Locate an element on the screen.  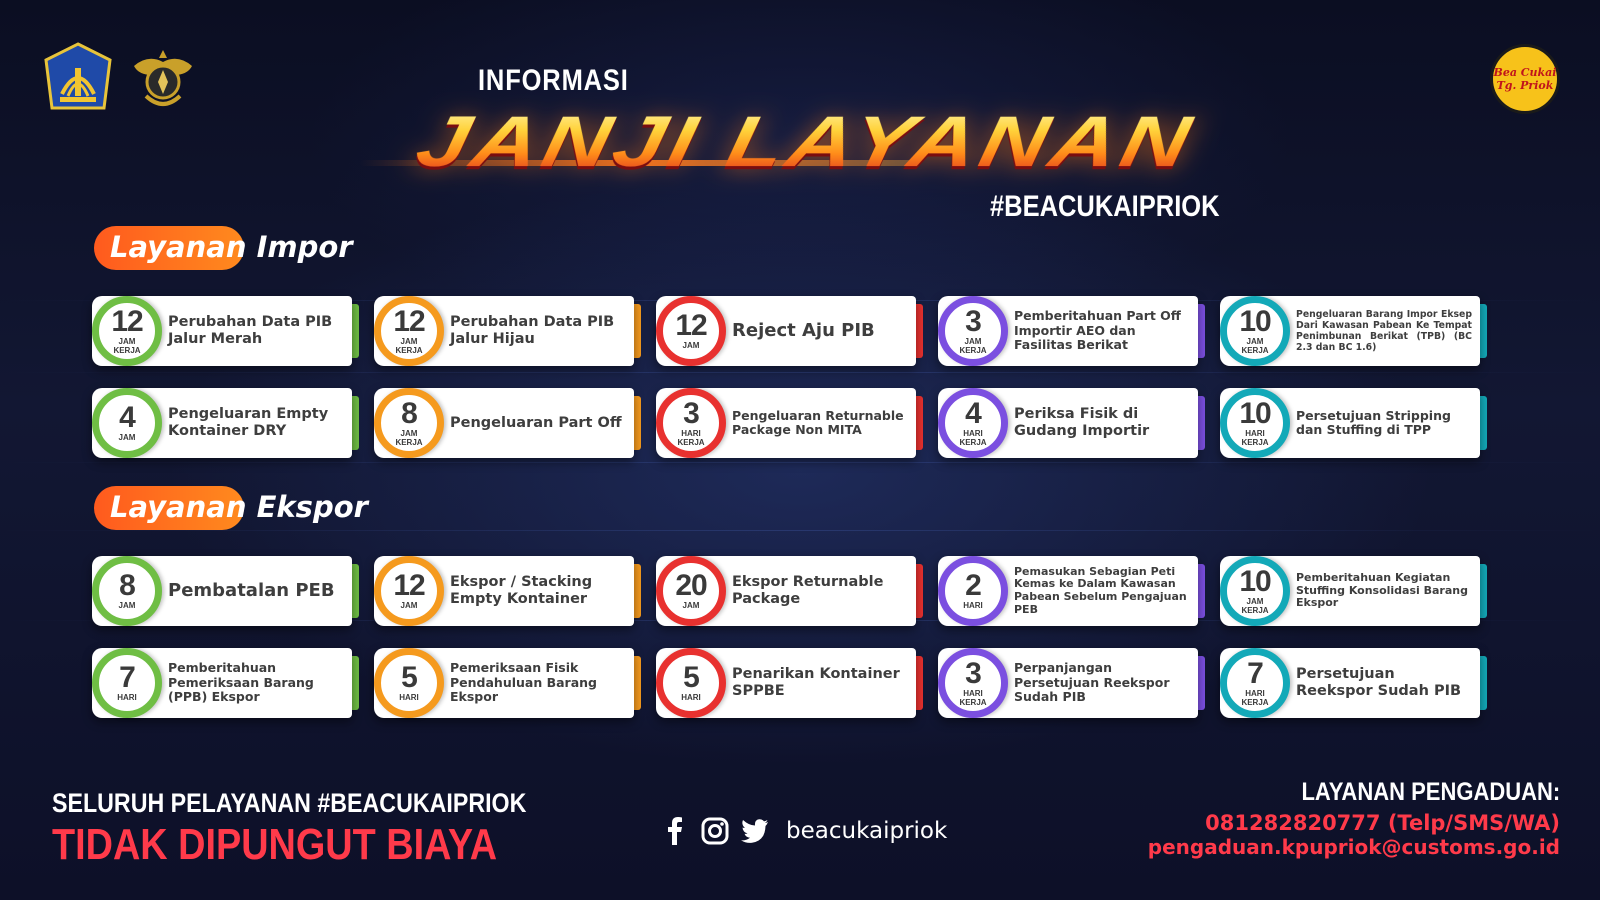
service-time-badge: 7 HARI is located at coordinates (127, 683).